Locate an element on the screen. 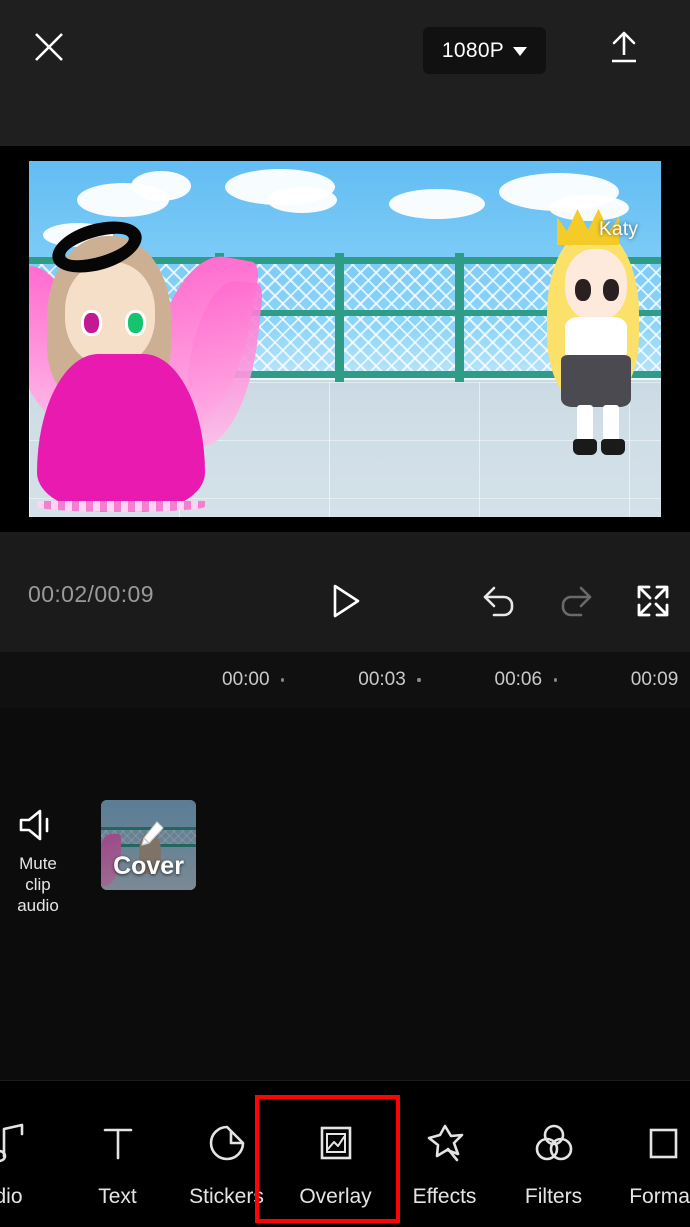 The image size is (690, 1227). tool-overlay: Overlay is located at coordinates (335, 1158).